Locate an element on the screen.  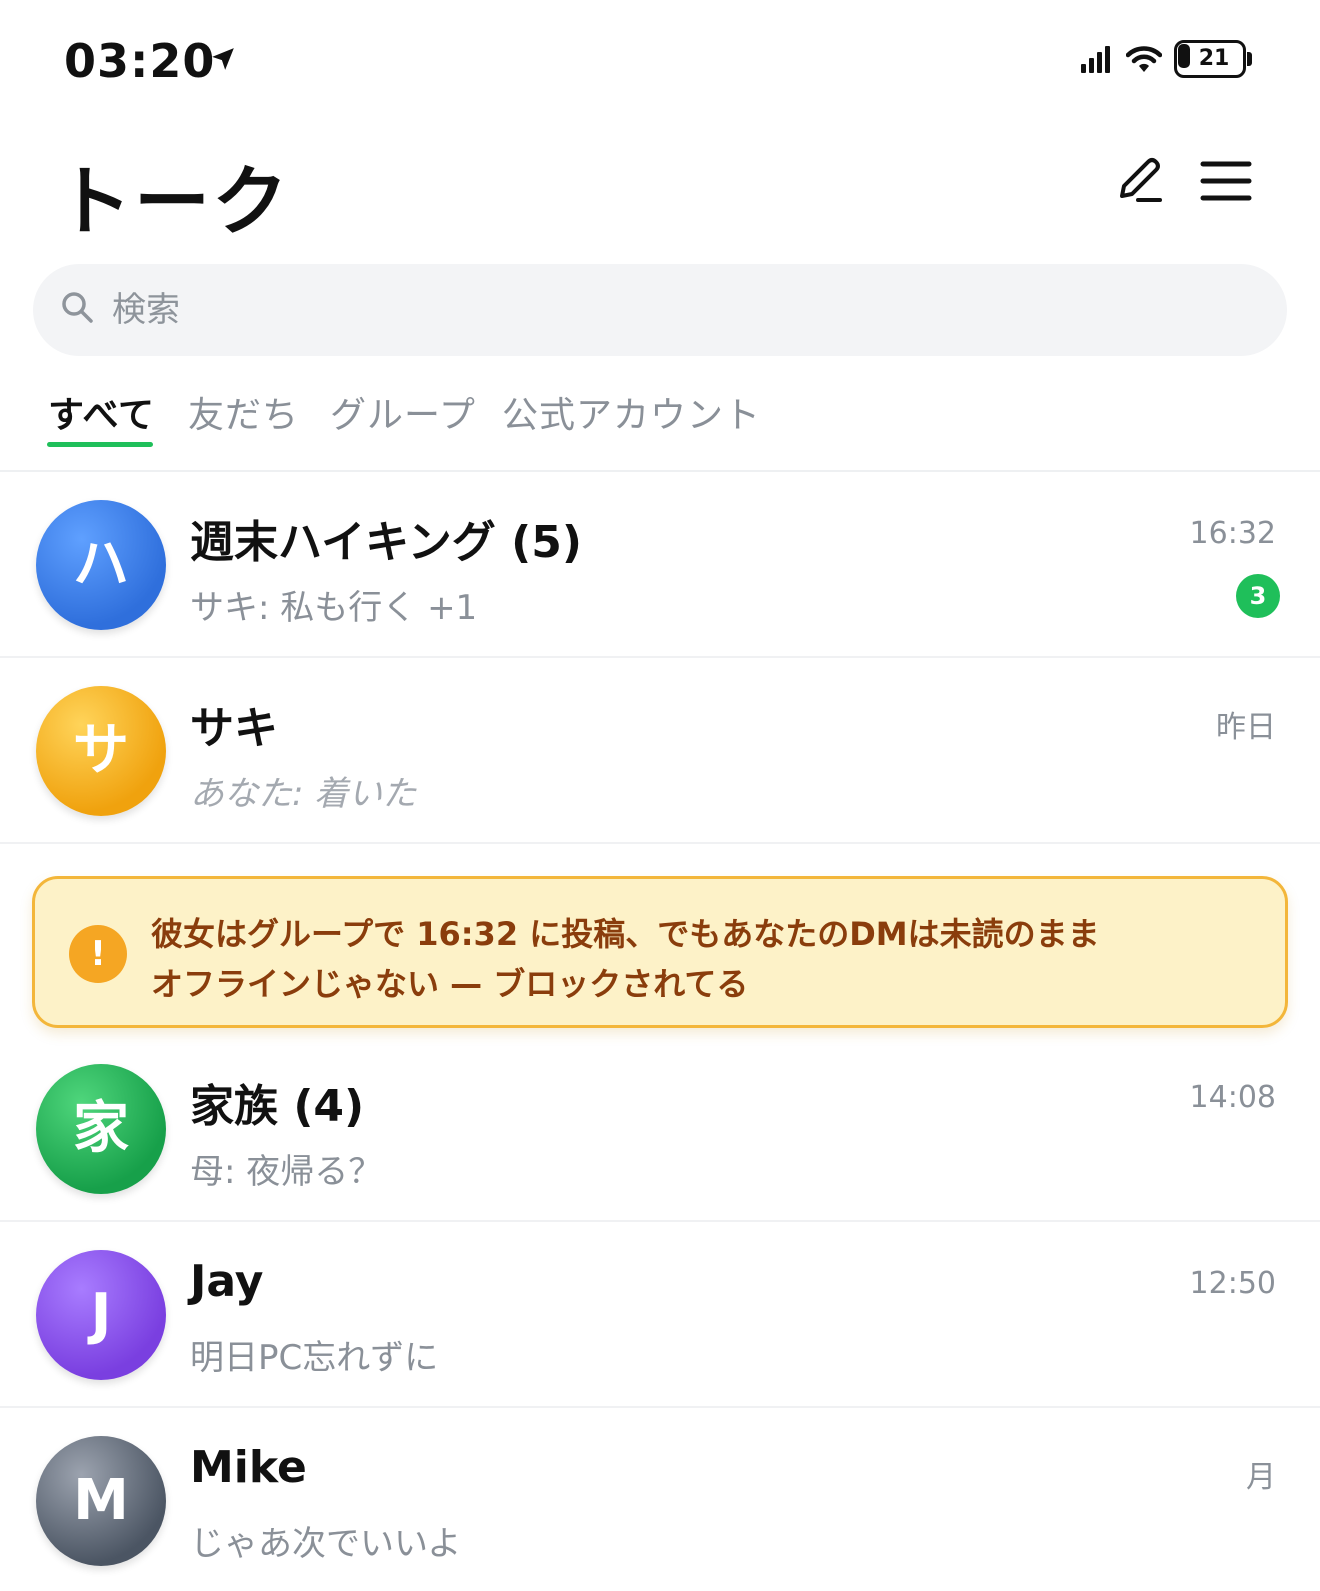
tab-friends: 友だち is located at coordinates (243, 412).